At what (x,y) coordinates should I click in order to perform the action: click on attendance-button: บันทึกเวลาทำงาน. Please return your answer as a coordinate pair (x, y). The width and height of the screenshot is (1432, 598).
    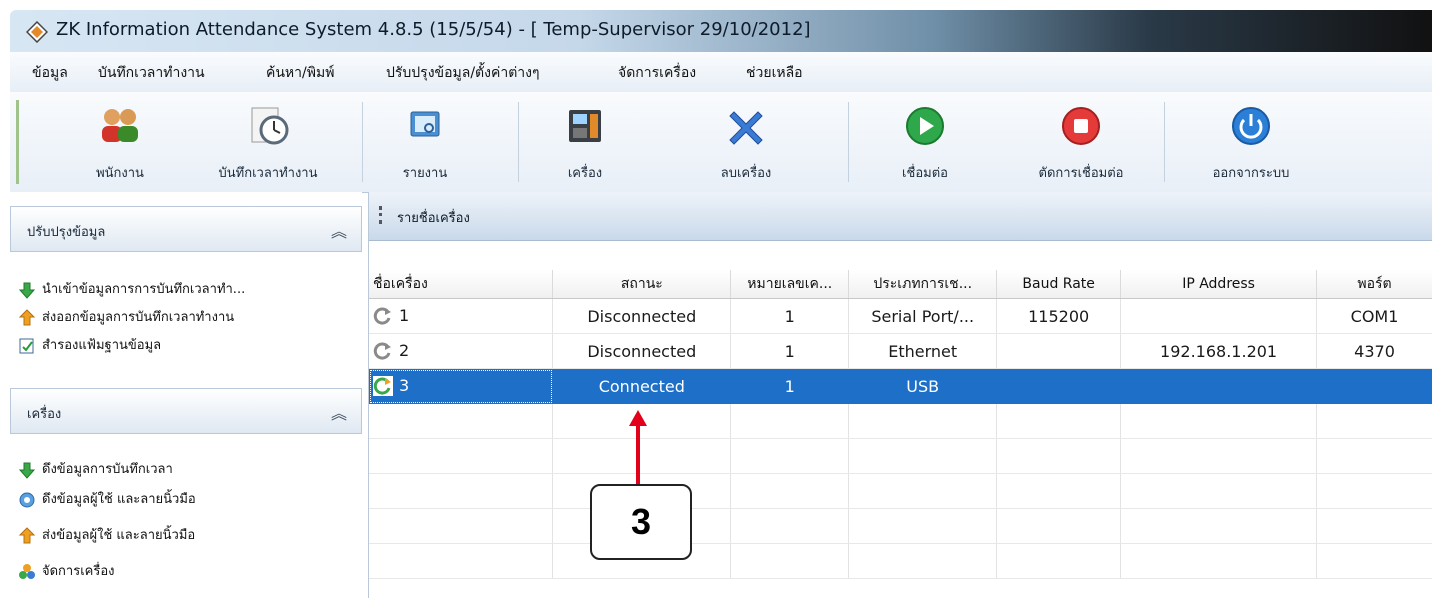
    Looking at the image, I should click on (268, 142).